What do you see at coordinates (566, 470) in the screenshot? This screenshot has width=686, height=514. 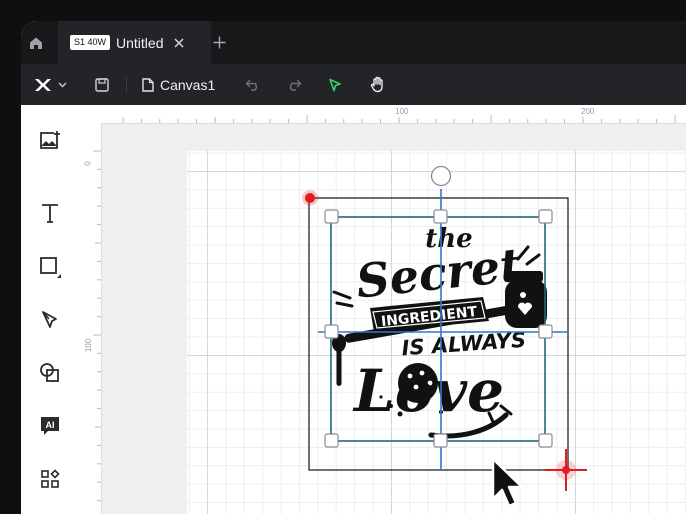 I see `crosshair-marker` at bounding box center [566, 470].